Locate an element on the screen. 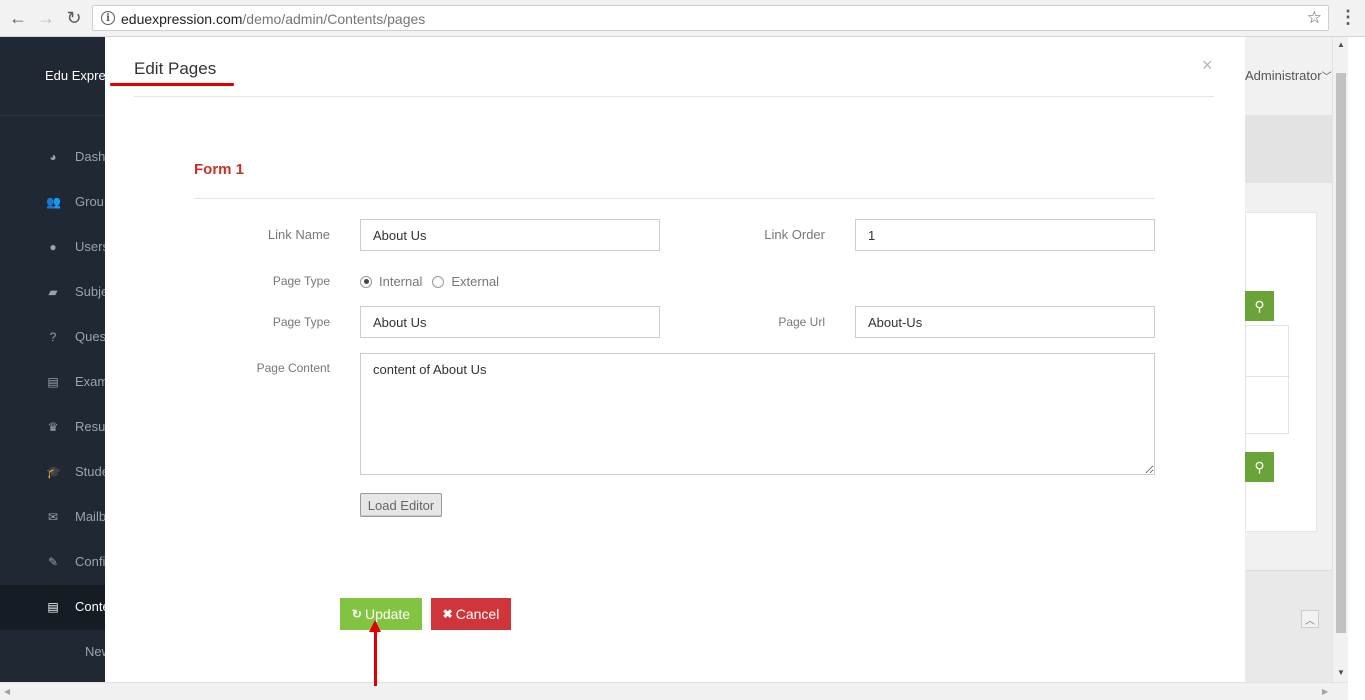  url-domain: eduexpression.com is located at coordinates (182, 19).